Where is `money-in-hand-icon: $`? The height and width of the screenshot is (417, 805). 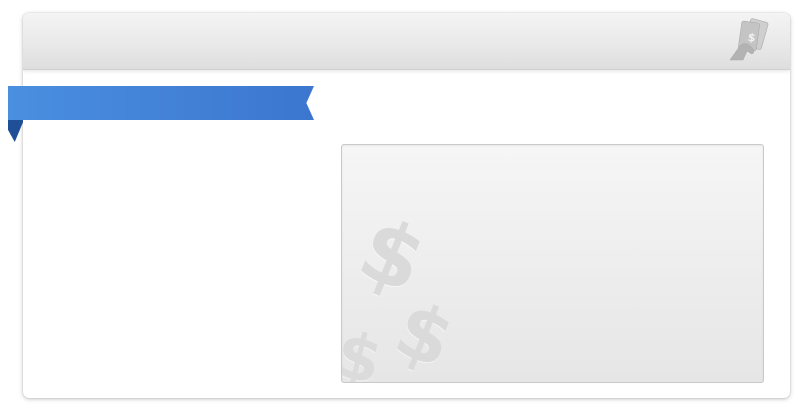
money-in-hand-icon: $ is located at coordinates (749, 39).